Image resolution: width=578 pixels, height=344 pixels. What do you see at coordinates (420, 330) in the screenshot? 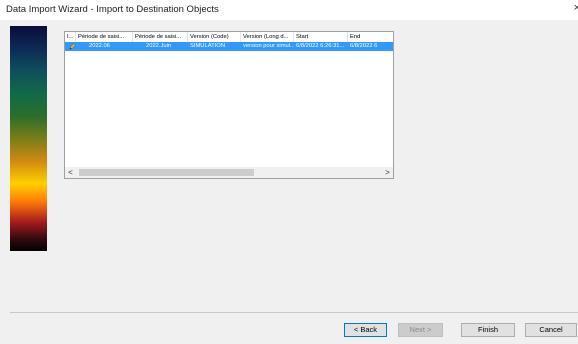
I see `next-button: Next >` at bounding box center [420, 330].